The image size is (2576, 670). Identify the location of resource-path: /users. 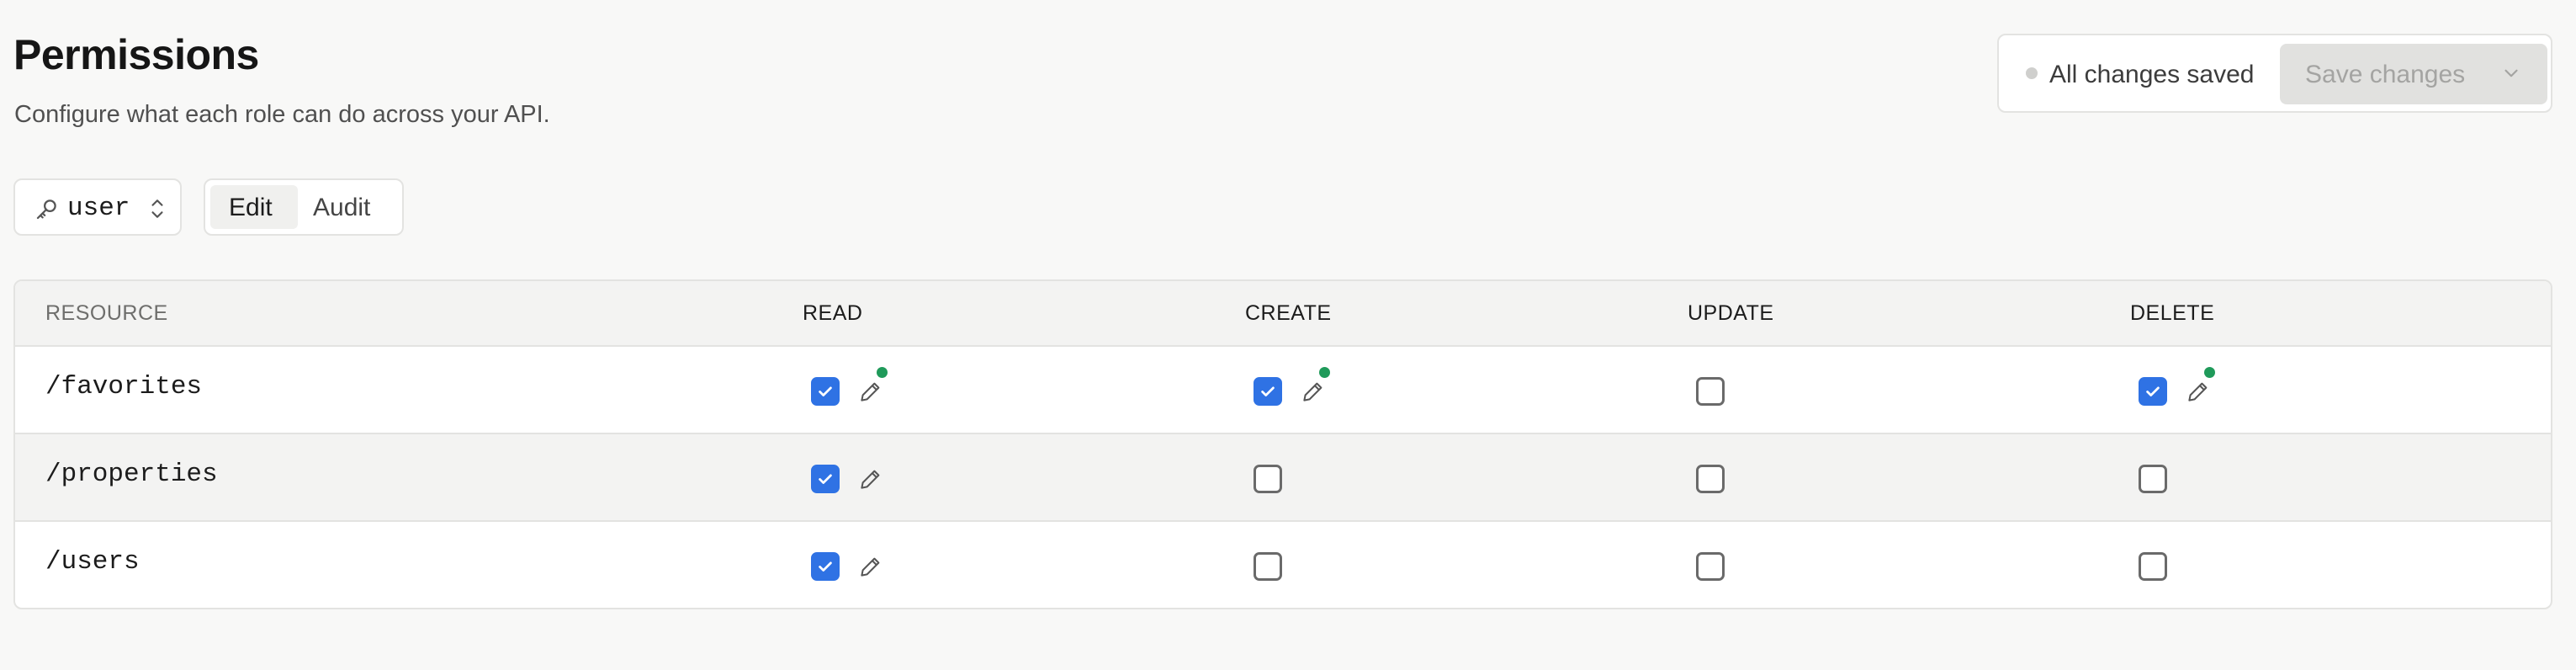
(92, 562).